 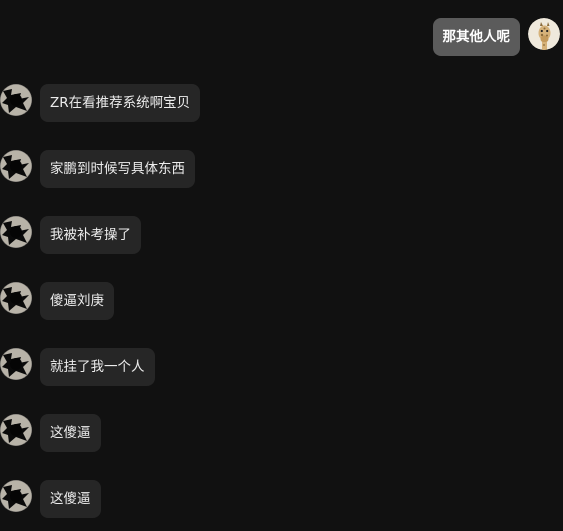 I want to click on message-bubble: 家鹏到时候写具体东西, so click(x=117, y=169).